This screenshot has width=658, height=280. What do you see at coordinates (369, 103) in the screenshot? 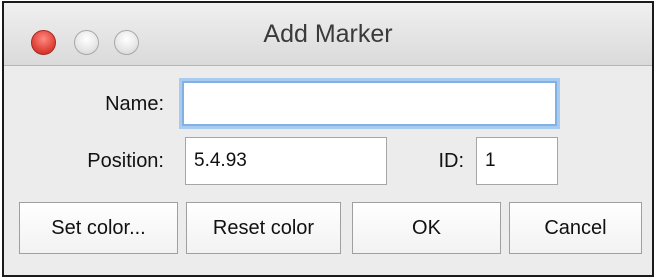
I see `name-input` at bounding box center [369, 103].